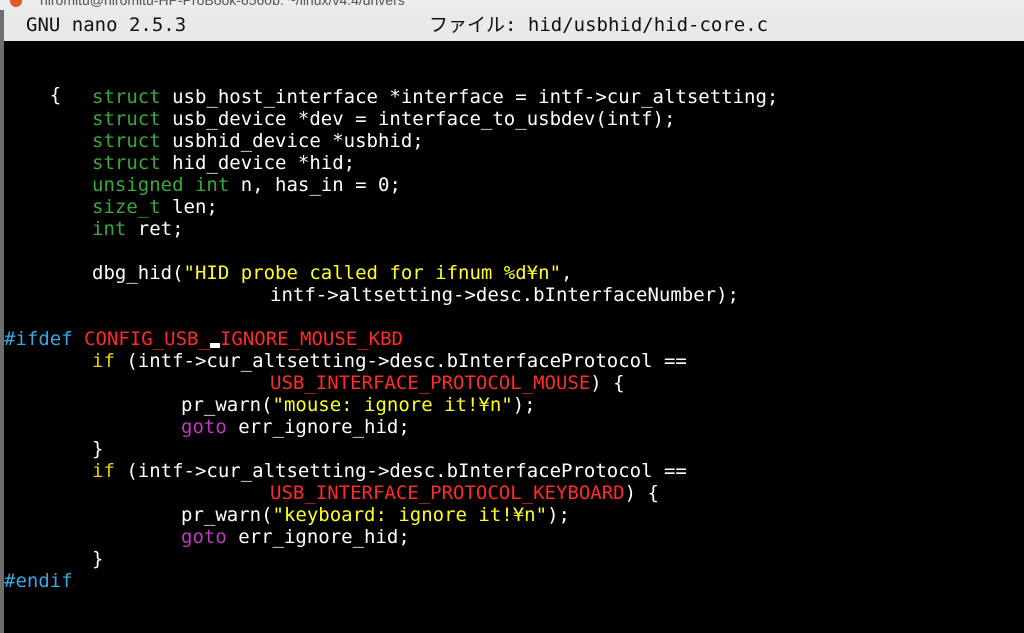 This screenshot has height=633, width=1024. Describe the element at coordinates (372, 273) in the screenshot. I see `code-string: "HID probe called for ifnum %d¥n"` at that location.